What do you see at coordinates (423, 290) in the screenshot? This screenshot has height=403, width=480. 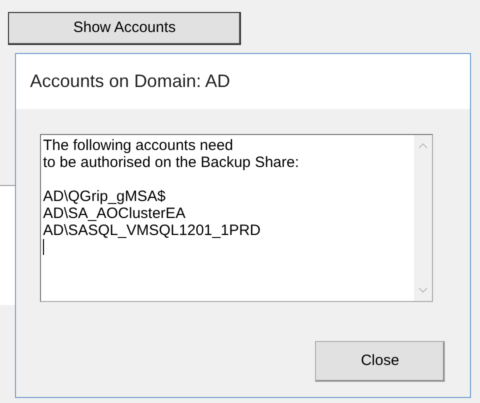 I see `scroll-down-icon` at bounding box center [423, 290].